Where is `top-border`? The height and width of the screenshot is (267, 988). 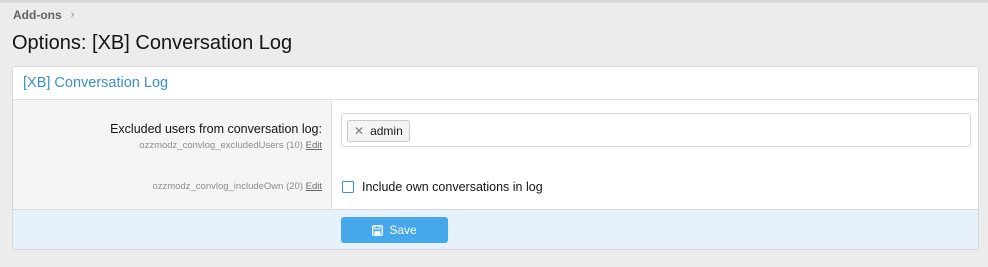
top-border is located at coordinates (494, 1).